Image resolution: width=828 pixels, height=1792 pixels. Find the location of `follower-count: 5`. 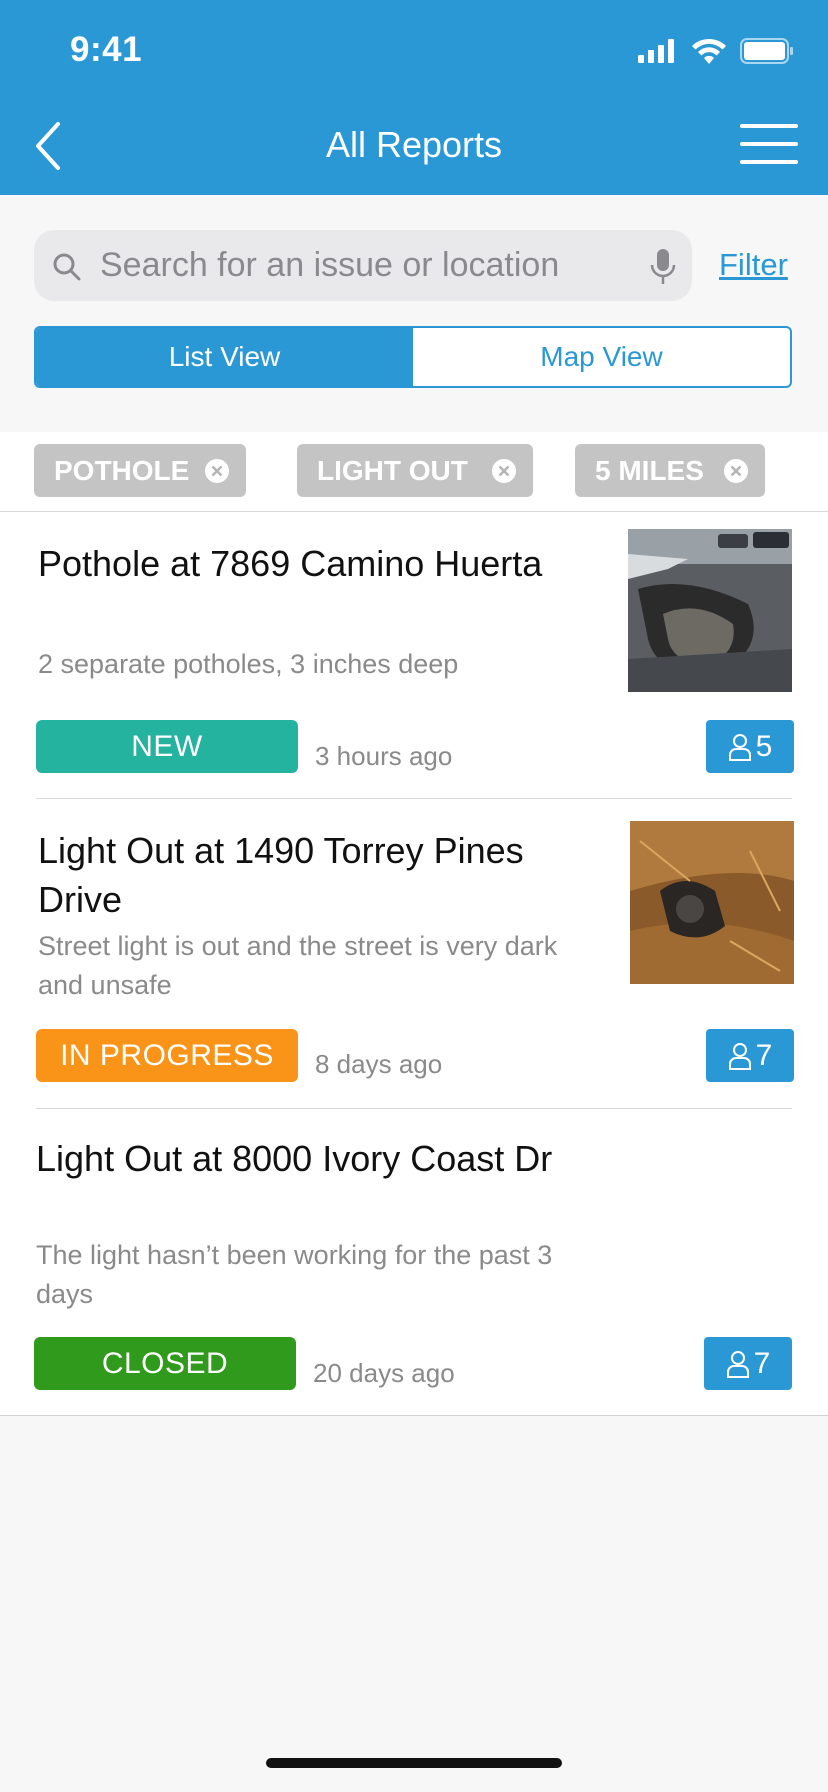

follower-count: 5 is located at coordinates (764, 746).